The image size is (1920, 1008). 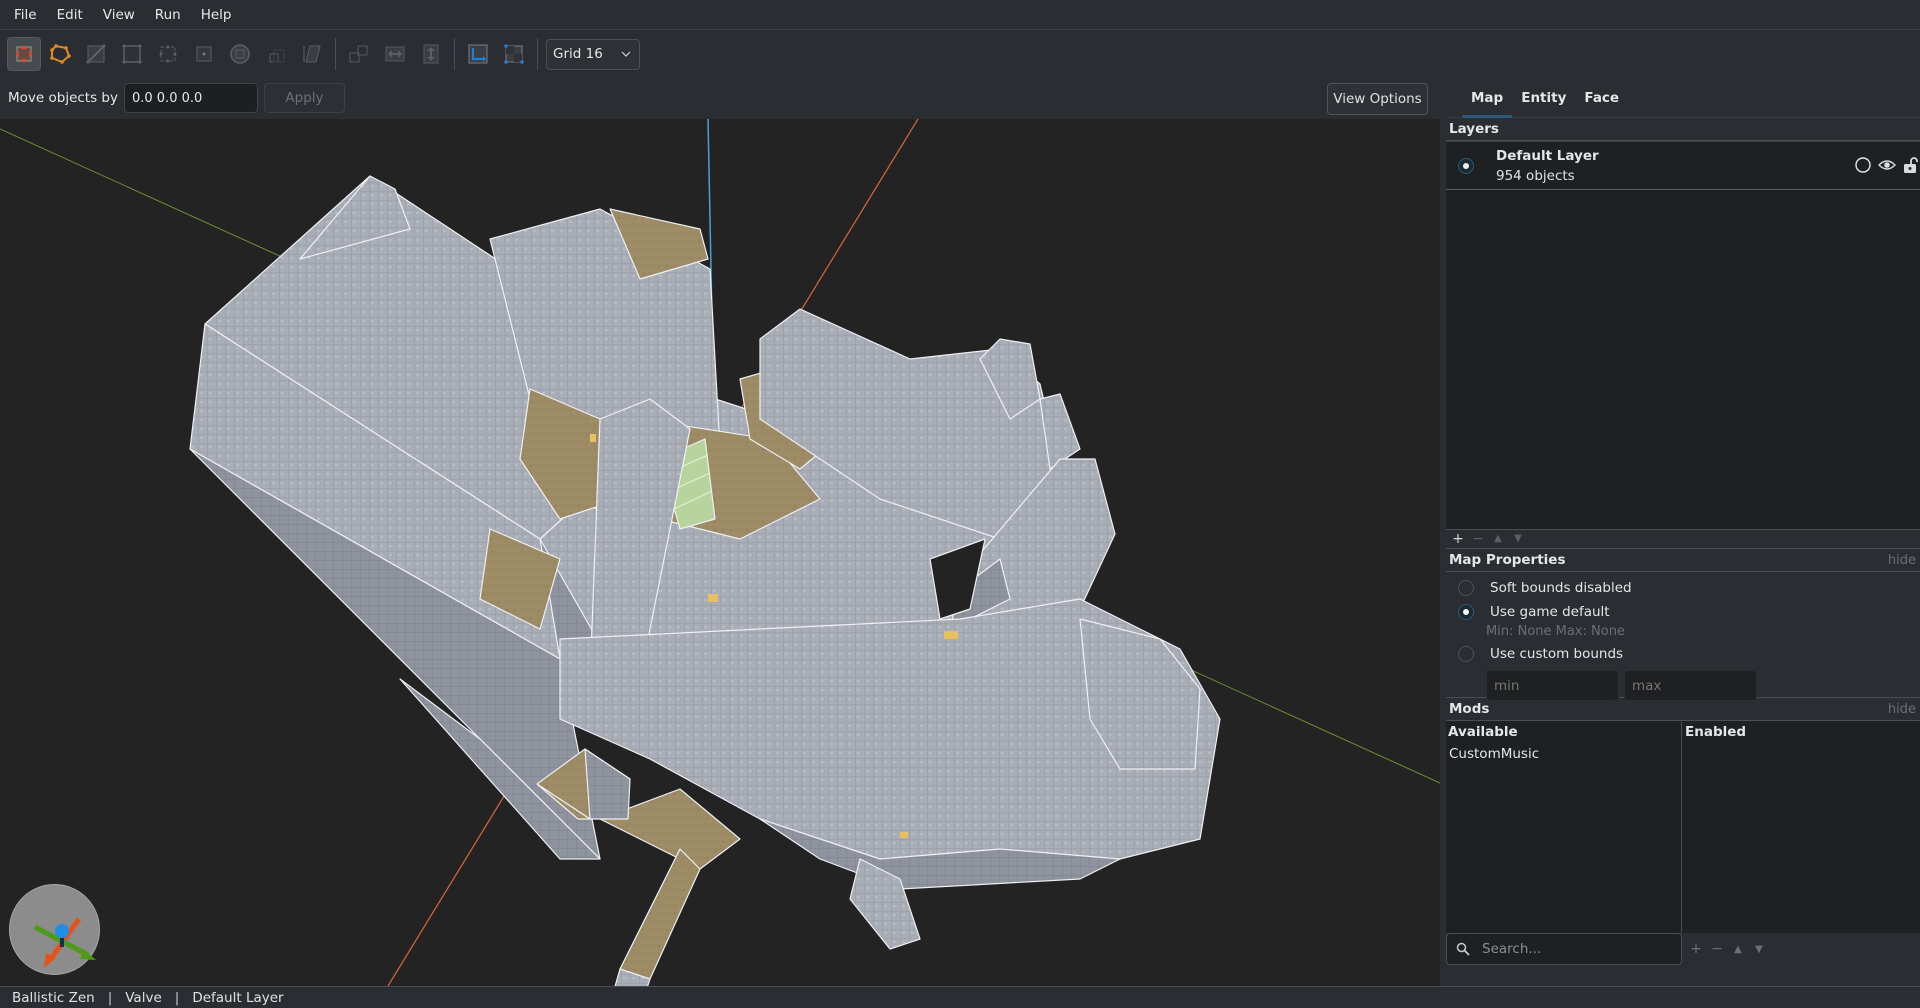 I want to click on edge-tool-icon, so click(x=96, y=54).